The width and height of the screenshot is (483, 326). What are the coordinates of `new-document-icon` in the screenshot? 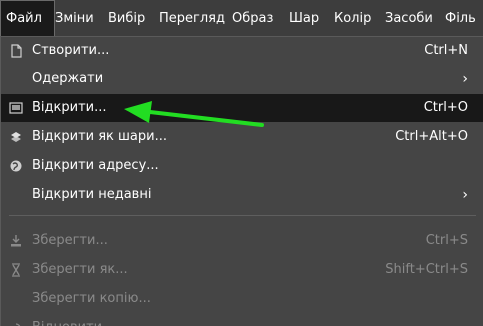 It's located at (16, 51).